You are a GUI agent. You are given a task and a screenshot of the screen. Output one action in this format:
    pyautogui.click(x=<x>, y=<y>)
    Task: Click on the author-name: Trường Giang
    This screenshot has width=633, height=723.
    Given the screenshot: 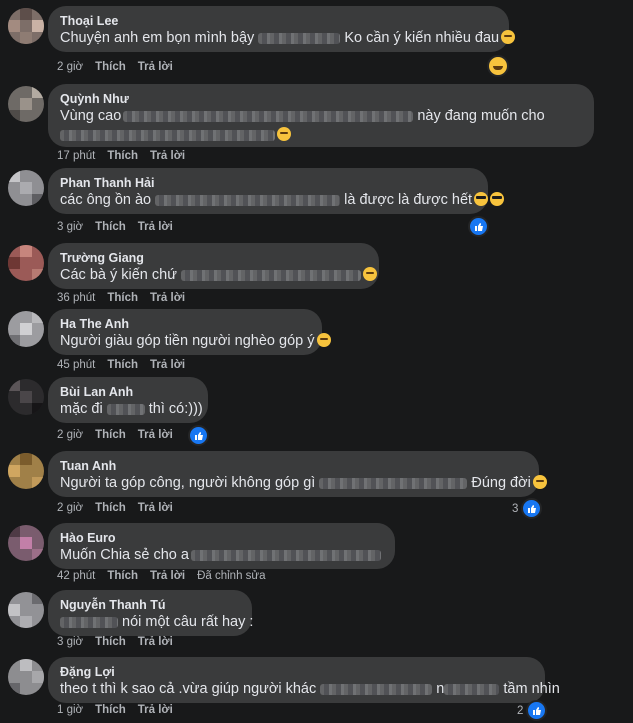 What is the action you would take?
    pyautogui.click(x=213, y=258)
    